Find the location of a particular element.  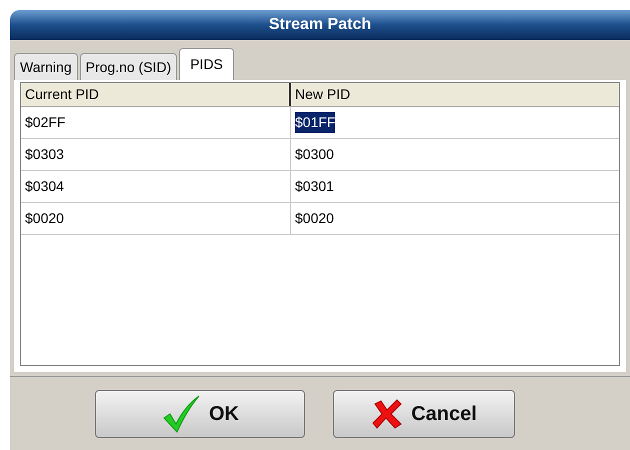

table-cell: $0020 is located at coordinates (314, 218).